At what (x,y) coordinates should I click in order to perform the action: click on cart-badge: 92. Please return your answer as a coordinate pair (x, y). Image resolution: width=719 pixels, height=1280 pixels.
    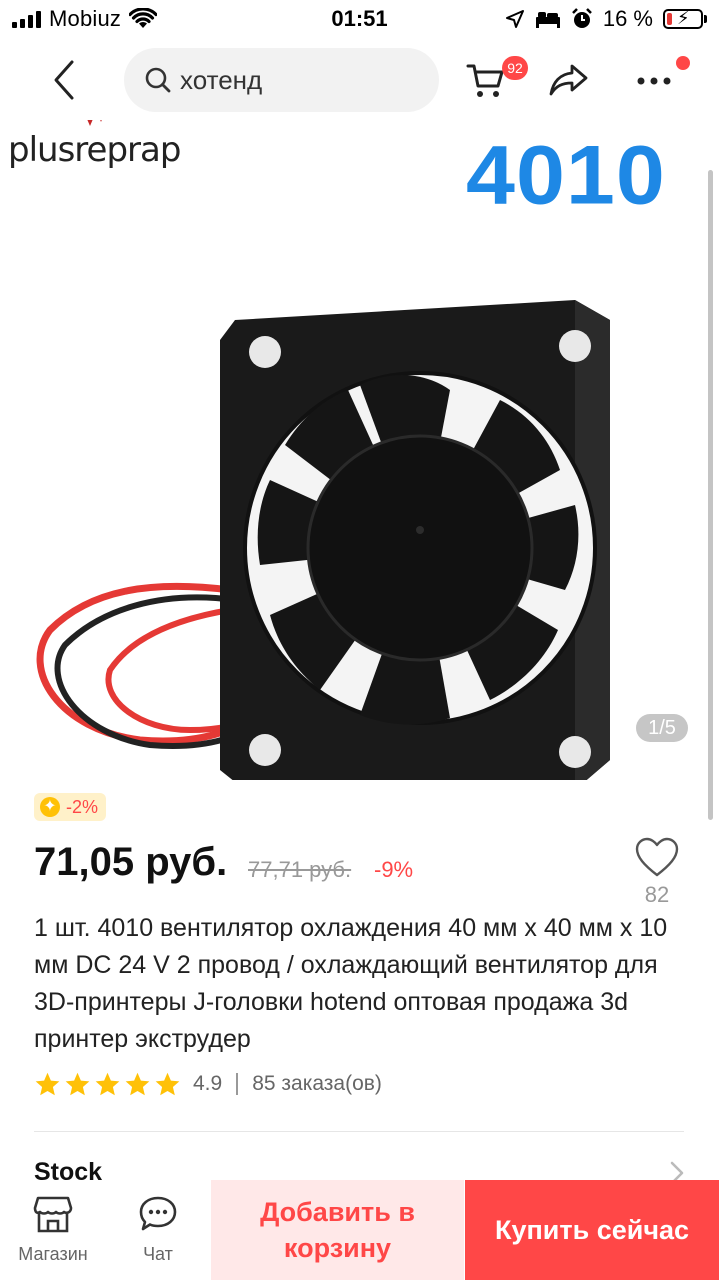
    Looking at the image, I should click on (515, 68).